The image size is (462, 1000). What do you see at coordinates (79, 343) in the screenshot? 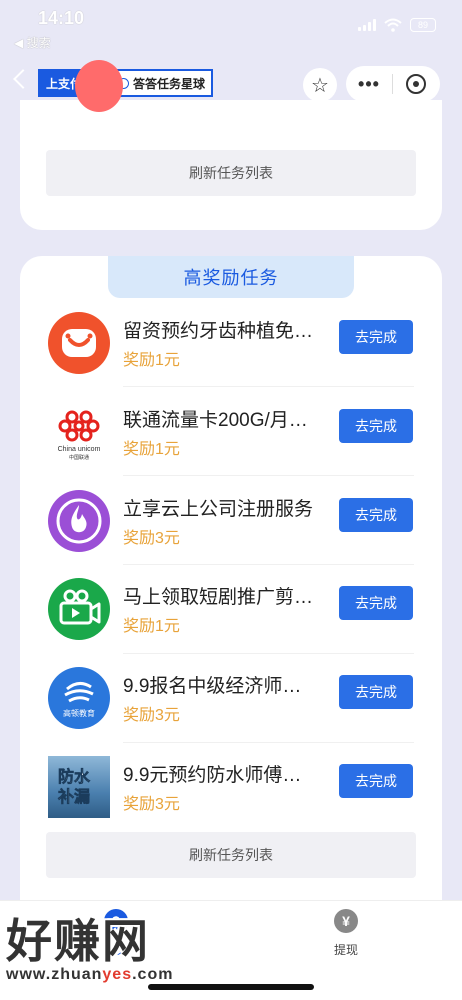
I see `smile-logo-icon` at bounding box center [79, 343].